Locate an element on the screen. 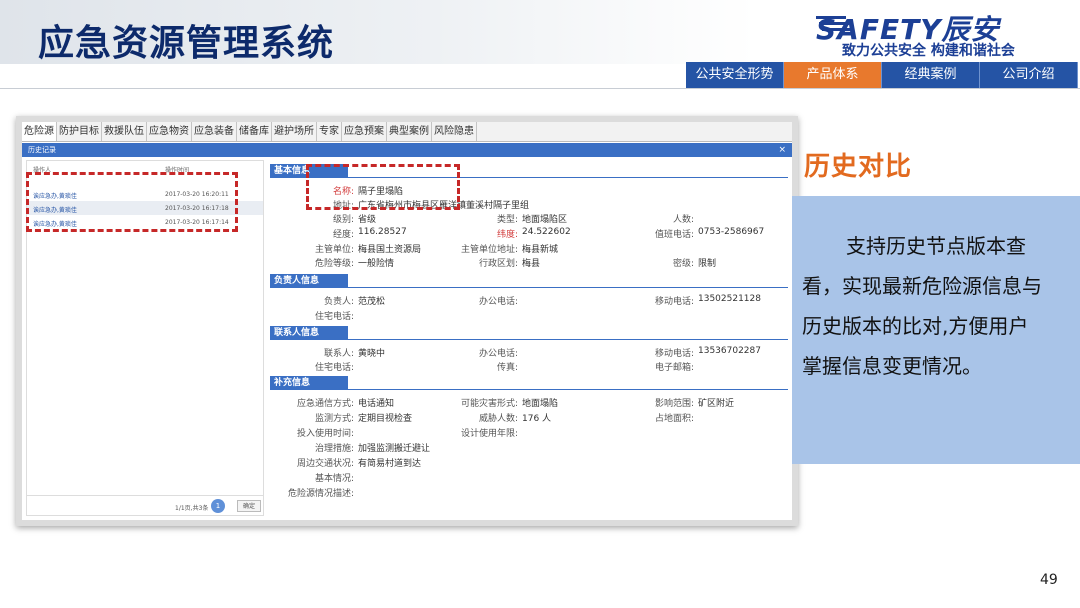 Image resolution: width=1080 pixels, height=608 pixels. contact-mobile-value: 13536702287 is located at coordinates (729, 351).